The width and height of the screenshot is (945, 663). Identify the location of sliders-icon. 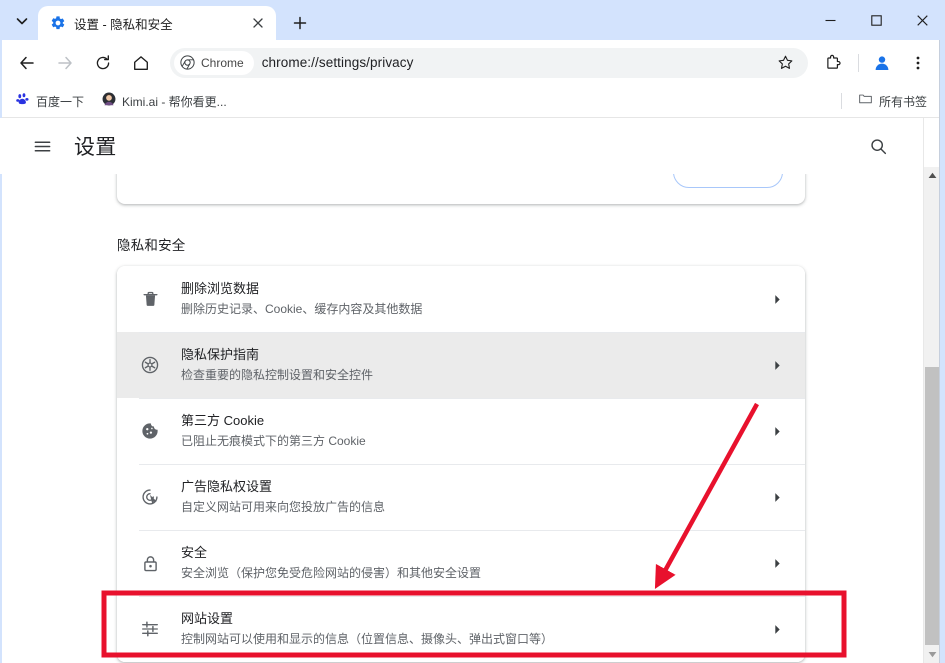
(150, 629).